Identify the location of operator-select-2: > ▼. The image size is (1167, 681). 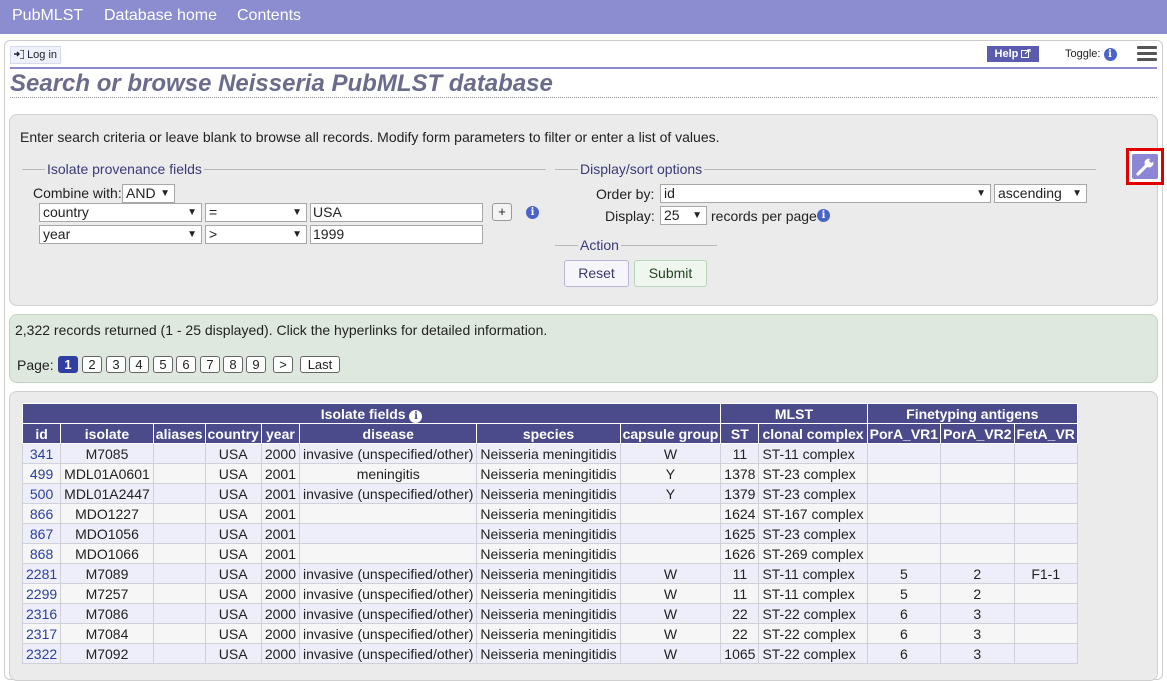
(256, 234).